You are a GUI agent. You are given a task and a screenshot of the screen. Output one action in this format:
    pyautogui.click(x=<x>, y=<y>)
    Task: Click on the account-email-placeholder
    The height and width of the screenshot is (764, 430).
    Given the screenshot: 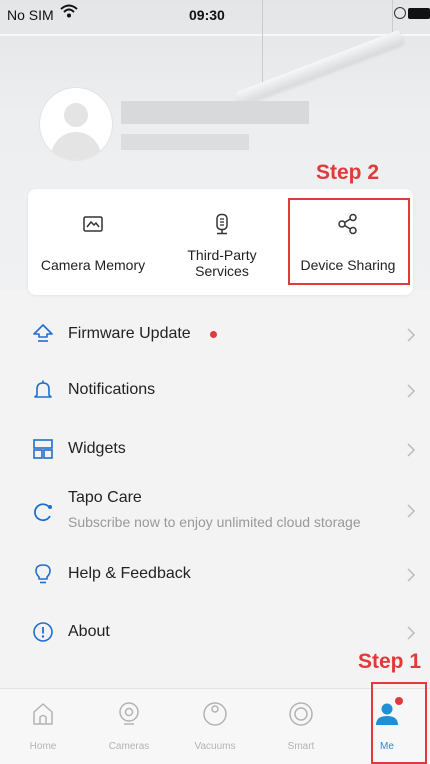 What is the action you would take?
    pyautogui.click(x=185, y=142)
    